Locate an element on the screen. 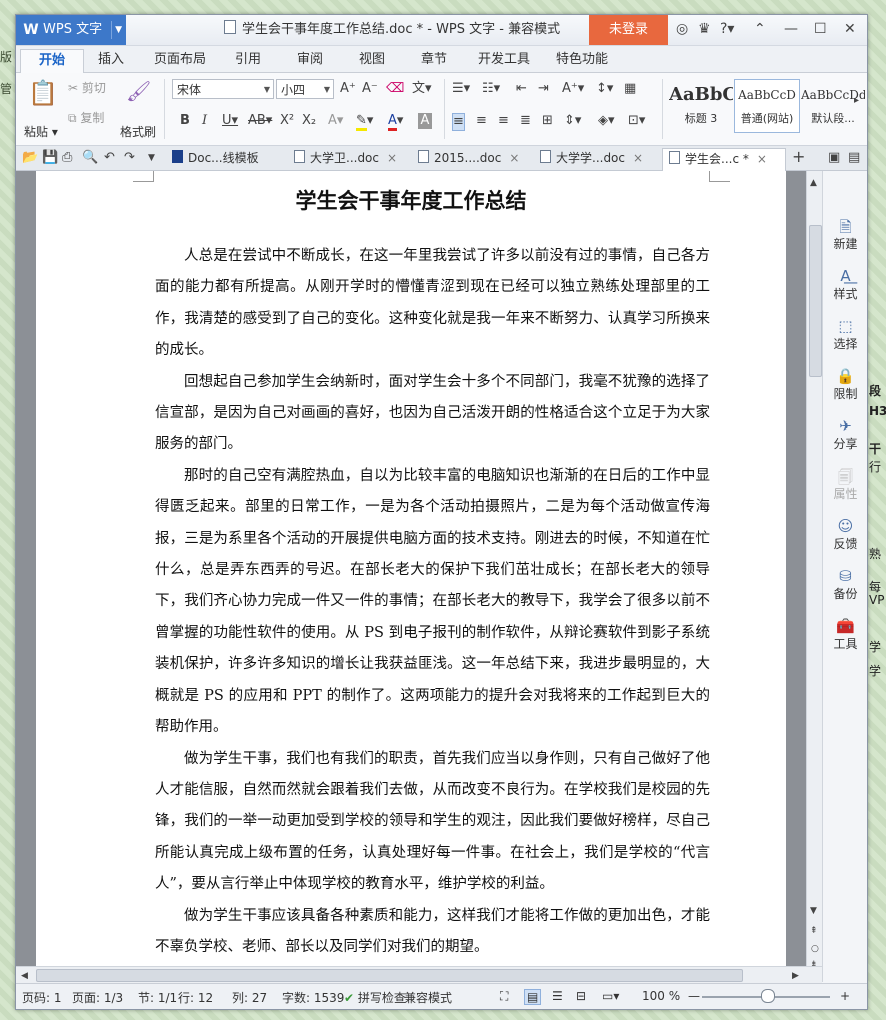  tab-review: 审阅 is located at coordinates (310, 60).